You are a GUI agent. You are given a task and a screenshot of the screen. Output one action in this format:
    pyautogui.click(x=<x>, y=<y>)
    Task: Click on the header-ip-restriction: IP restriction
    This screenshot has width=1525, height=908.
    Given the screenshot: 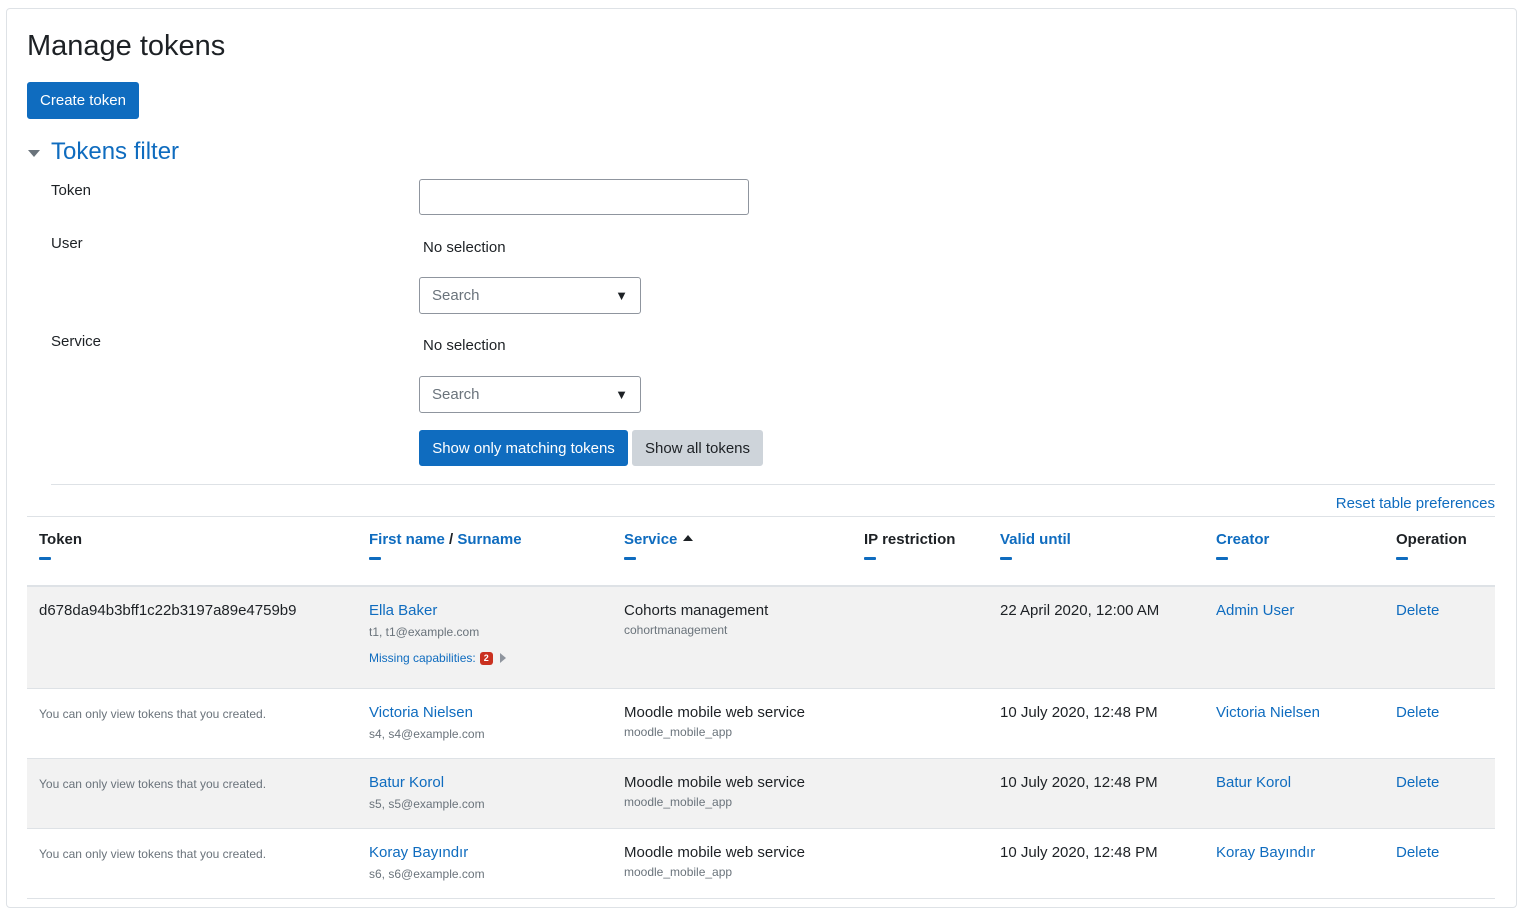 What is the action you would take?
    pyautogui.click(x=909, y=545)
    